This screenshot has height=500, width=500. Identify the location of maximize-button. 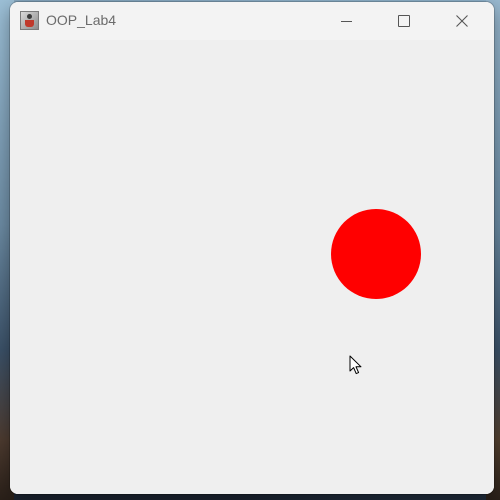
(404, 21).